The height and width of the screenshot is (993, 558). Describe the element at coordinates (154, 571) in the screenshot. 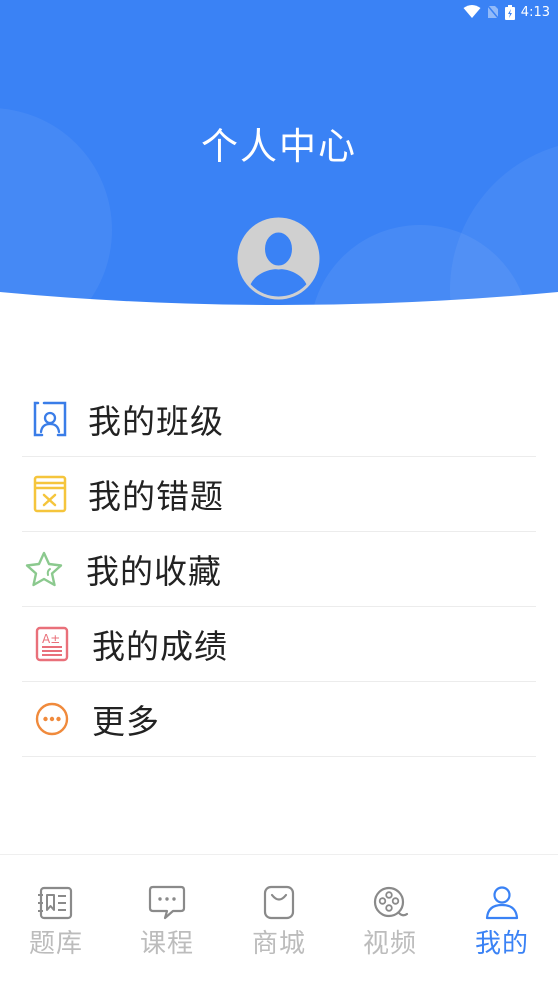

I see `menu-item-label: 我的收藏` at that location.